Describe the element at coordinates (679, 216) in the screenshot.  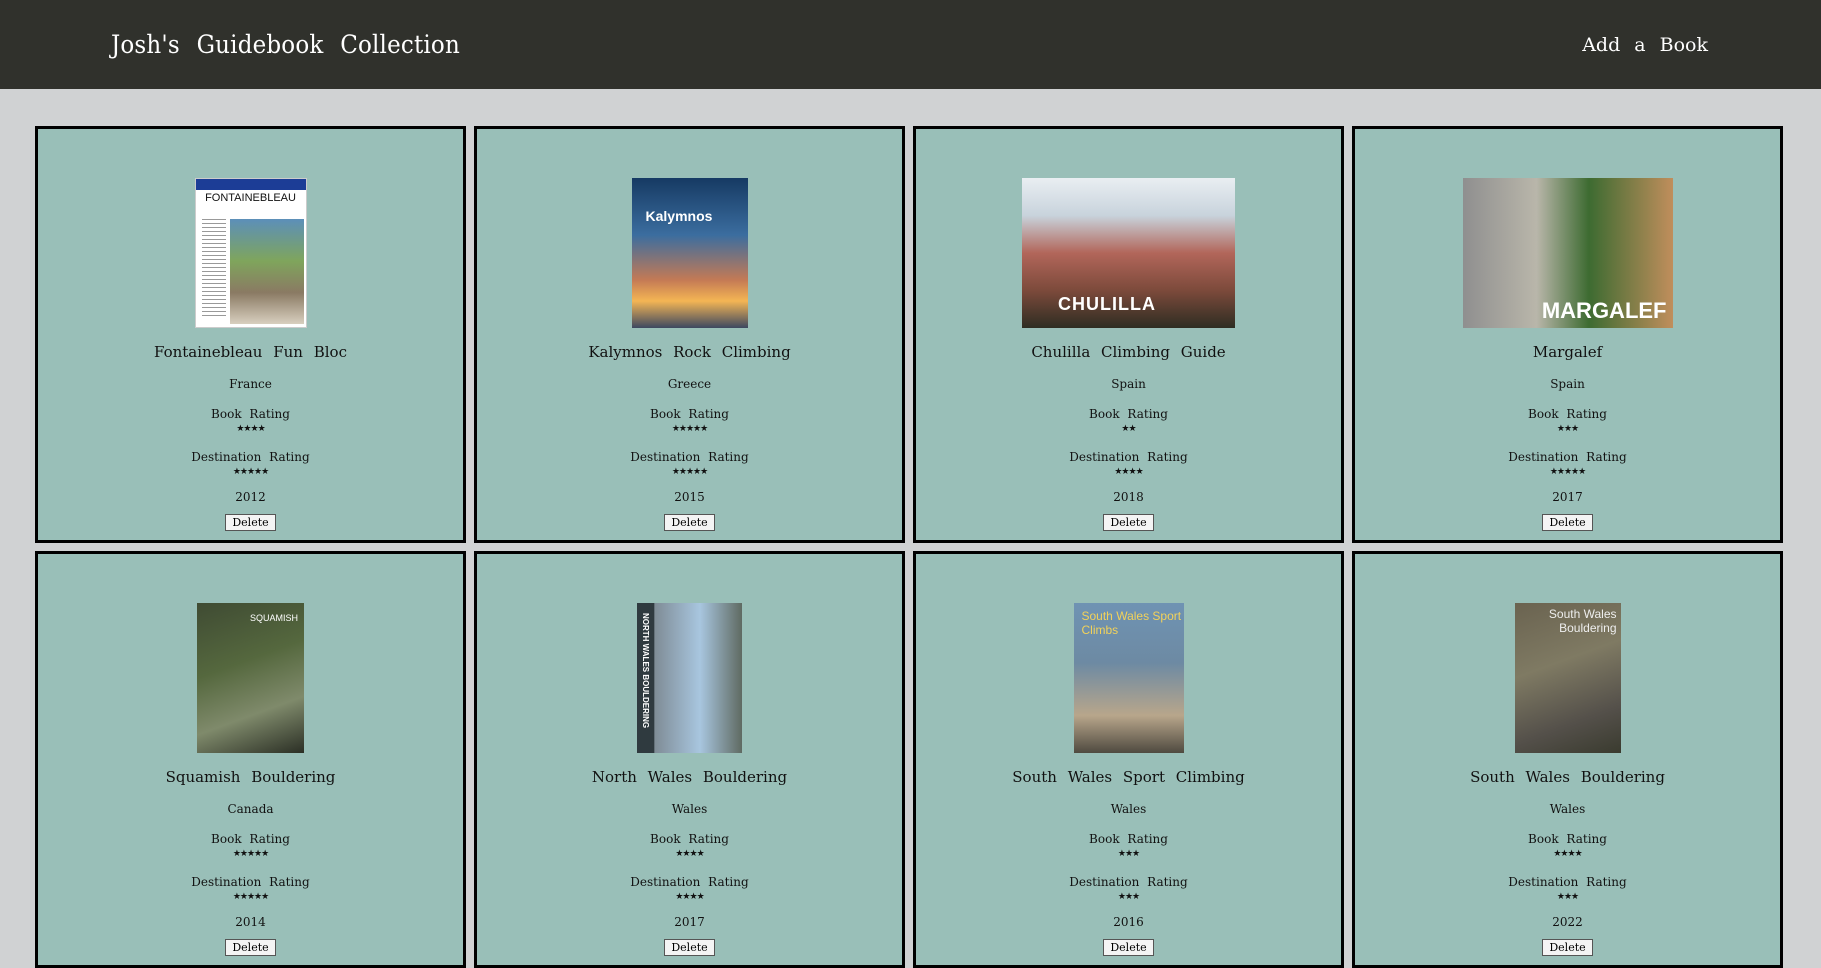
I see `cover-title: Kalymnos` at that location.